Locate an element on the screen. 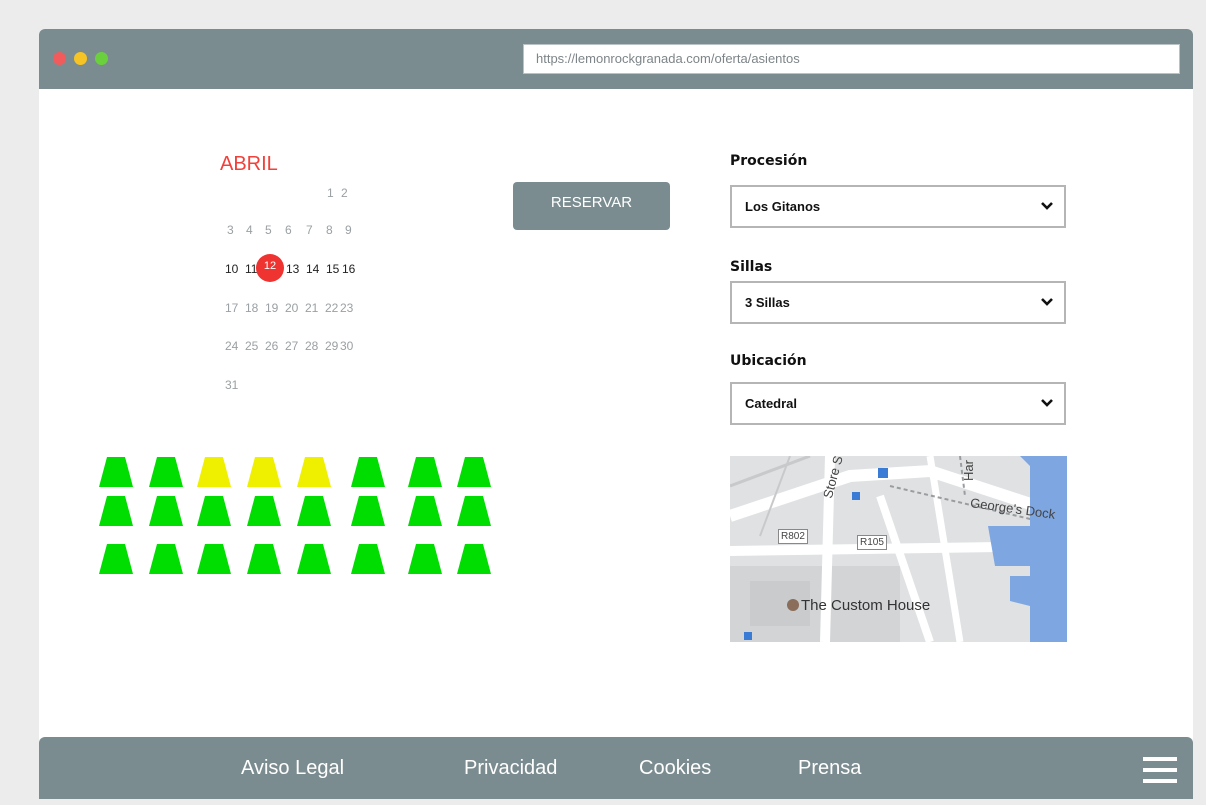 Image resolution: width=1206 pixels, height=805 pixels. calendar-day: 4 is located at coordinates (249, 230).